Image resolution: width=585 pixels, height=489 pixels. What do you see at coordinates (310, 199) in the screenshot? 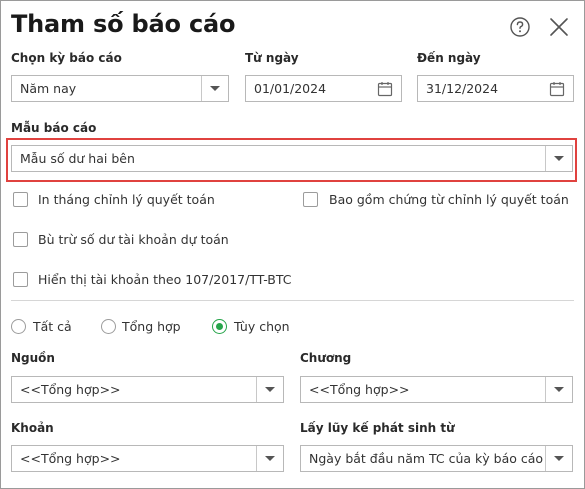
I see `include-adjust-docs-checkbox` at bounding box center [310, 199].